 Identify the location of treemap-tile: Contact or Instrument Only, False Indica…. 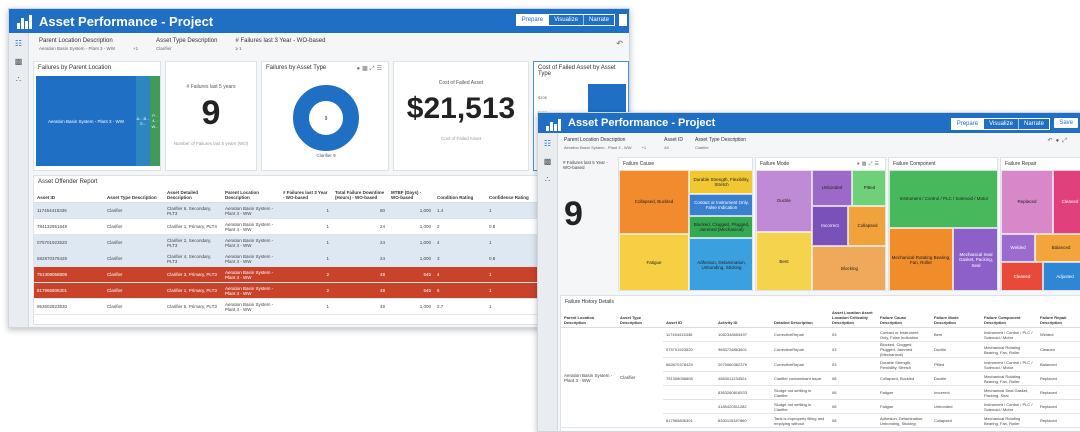
(720, 205).